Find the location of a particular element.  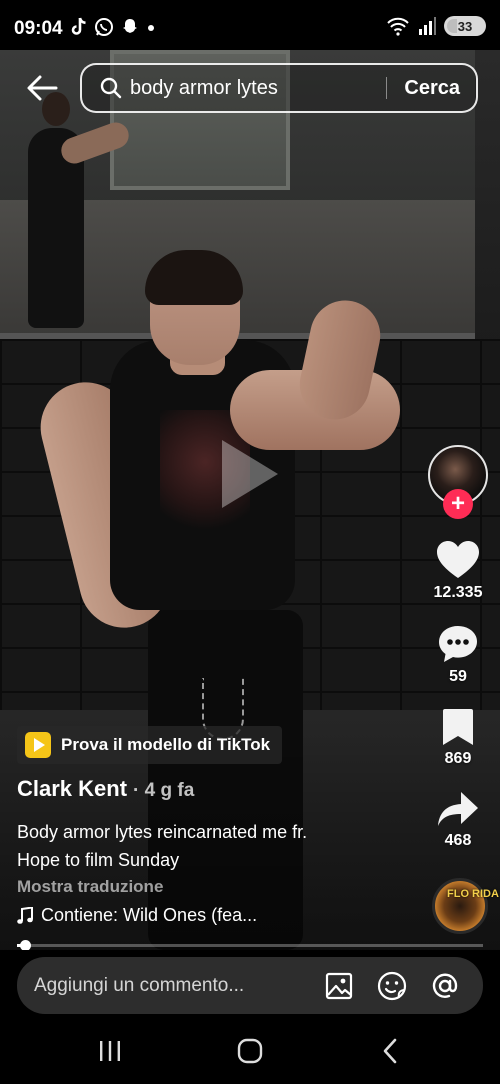

comment-button: 59 is located at coordinates (458, 655).